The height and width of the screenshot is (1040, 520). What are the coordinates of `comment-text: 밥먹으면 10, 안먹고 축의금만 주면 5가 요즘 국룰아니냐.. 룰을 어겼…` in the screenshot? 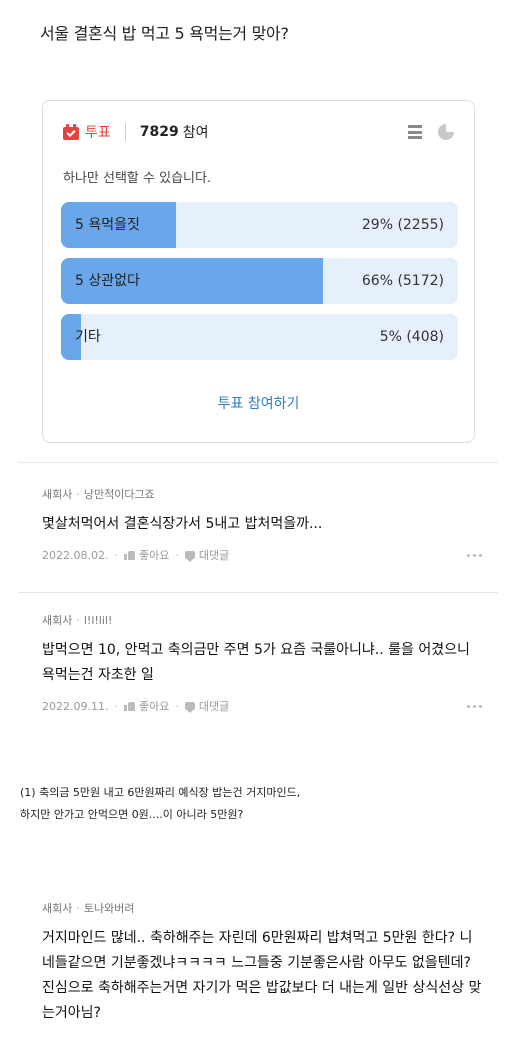 It's located at (256, 662).